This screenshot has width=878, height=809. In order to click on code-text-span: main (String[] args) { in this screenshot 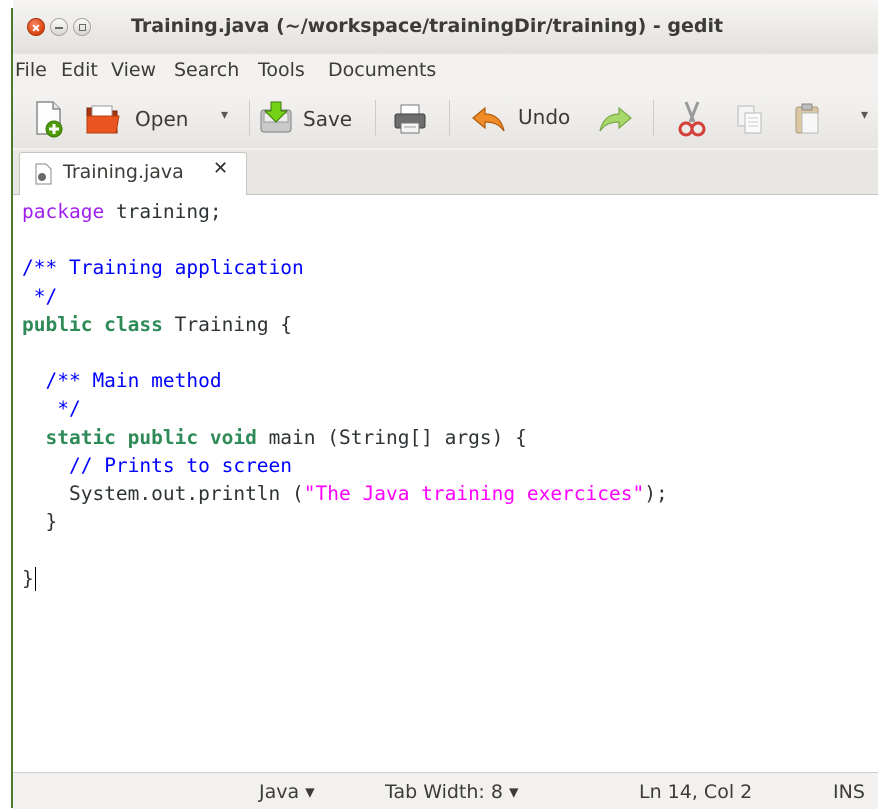, I will do `click(397, 437)`.